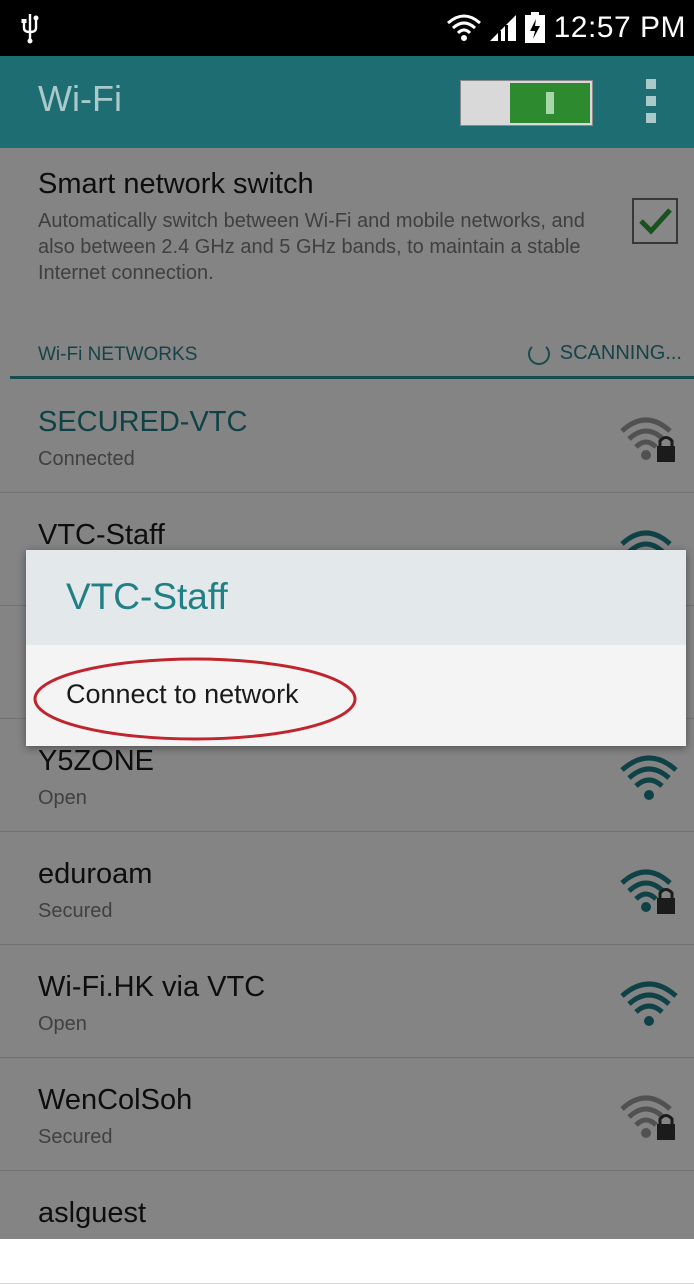 The width and height of the screenshot is (694, 1284). Describe the element at coordinates (147, 596) in the screenshot. I see `dialog-title: VTC-Staff` at that location.